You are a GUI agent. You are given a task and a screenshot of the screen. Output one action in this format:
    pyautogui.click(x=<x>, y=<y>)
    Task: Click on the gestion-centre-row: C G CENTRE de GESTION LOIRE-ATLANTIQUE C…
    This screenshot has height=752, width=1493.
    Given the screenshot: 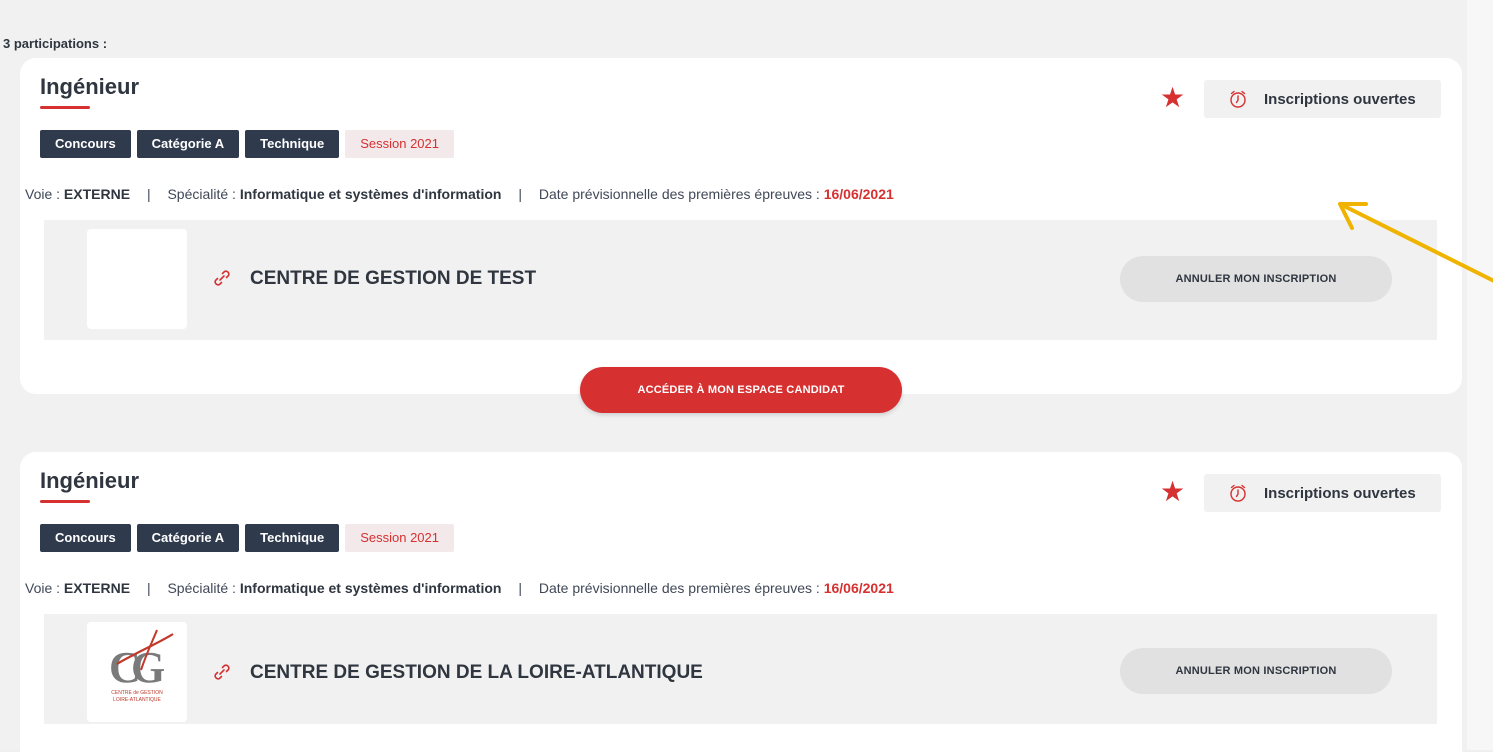 What is the action you would take?
    pyautogui.click(x=740, y=669)
    